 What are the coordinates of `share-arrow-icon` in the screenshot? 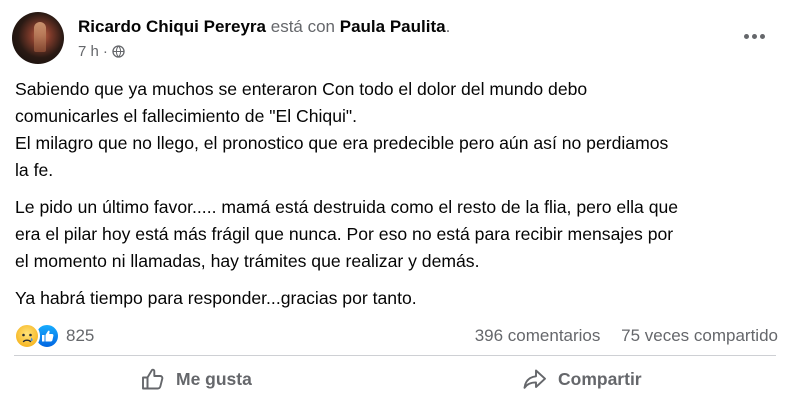 It's located at (534, 379).